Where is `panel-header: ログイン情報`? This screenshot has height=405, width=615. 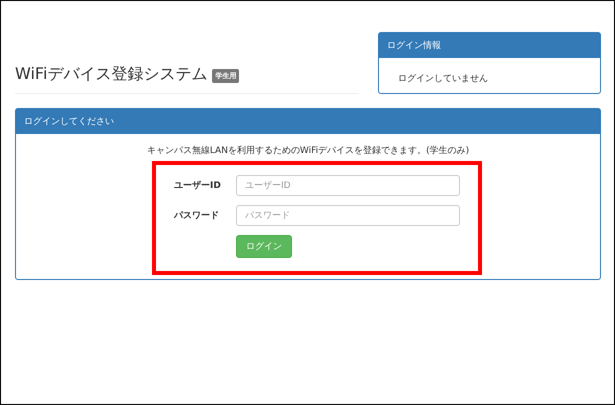 panel-header: ログイン情報 is located at coordinates (489, 45).